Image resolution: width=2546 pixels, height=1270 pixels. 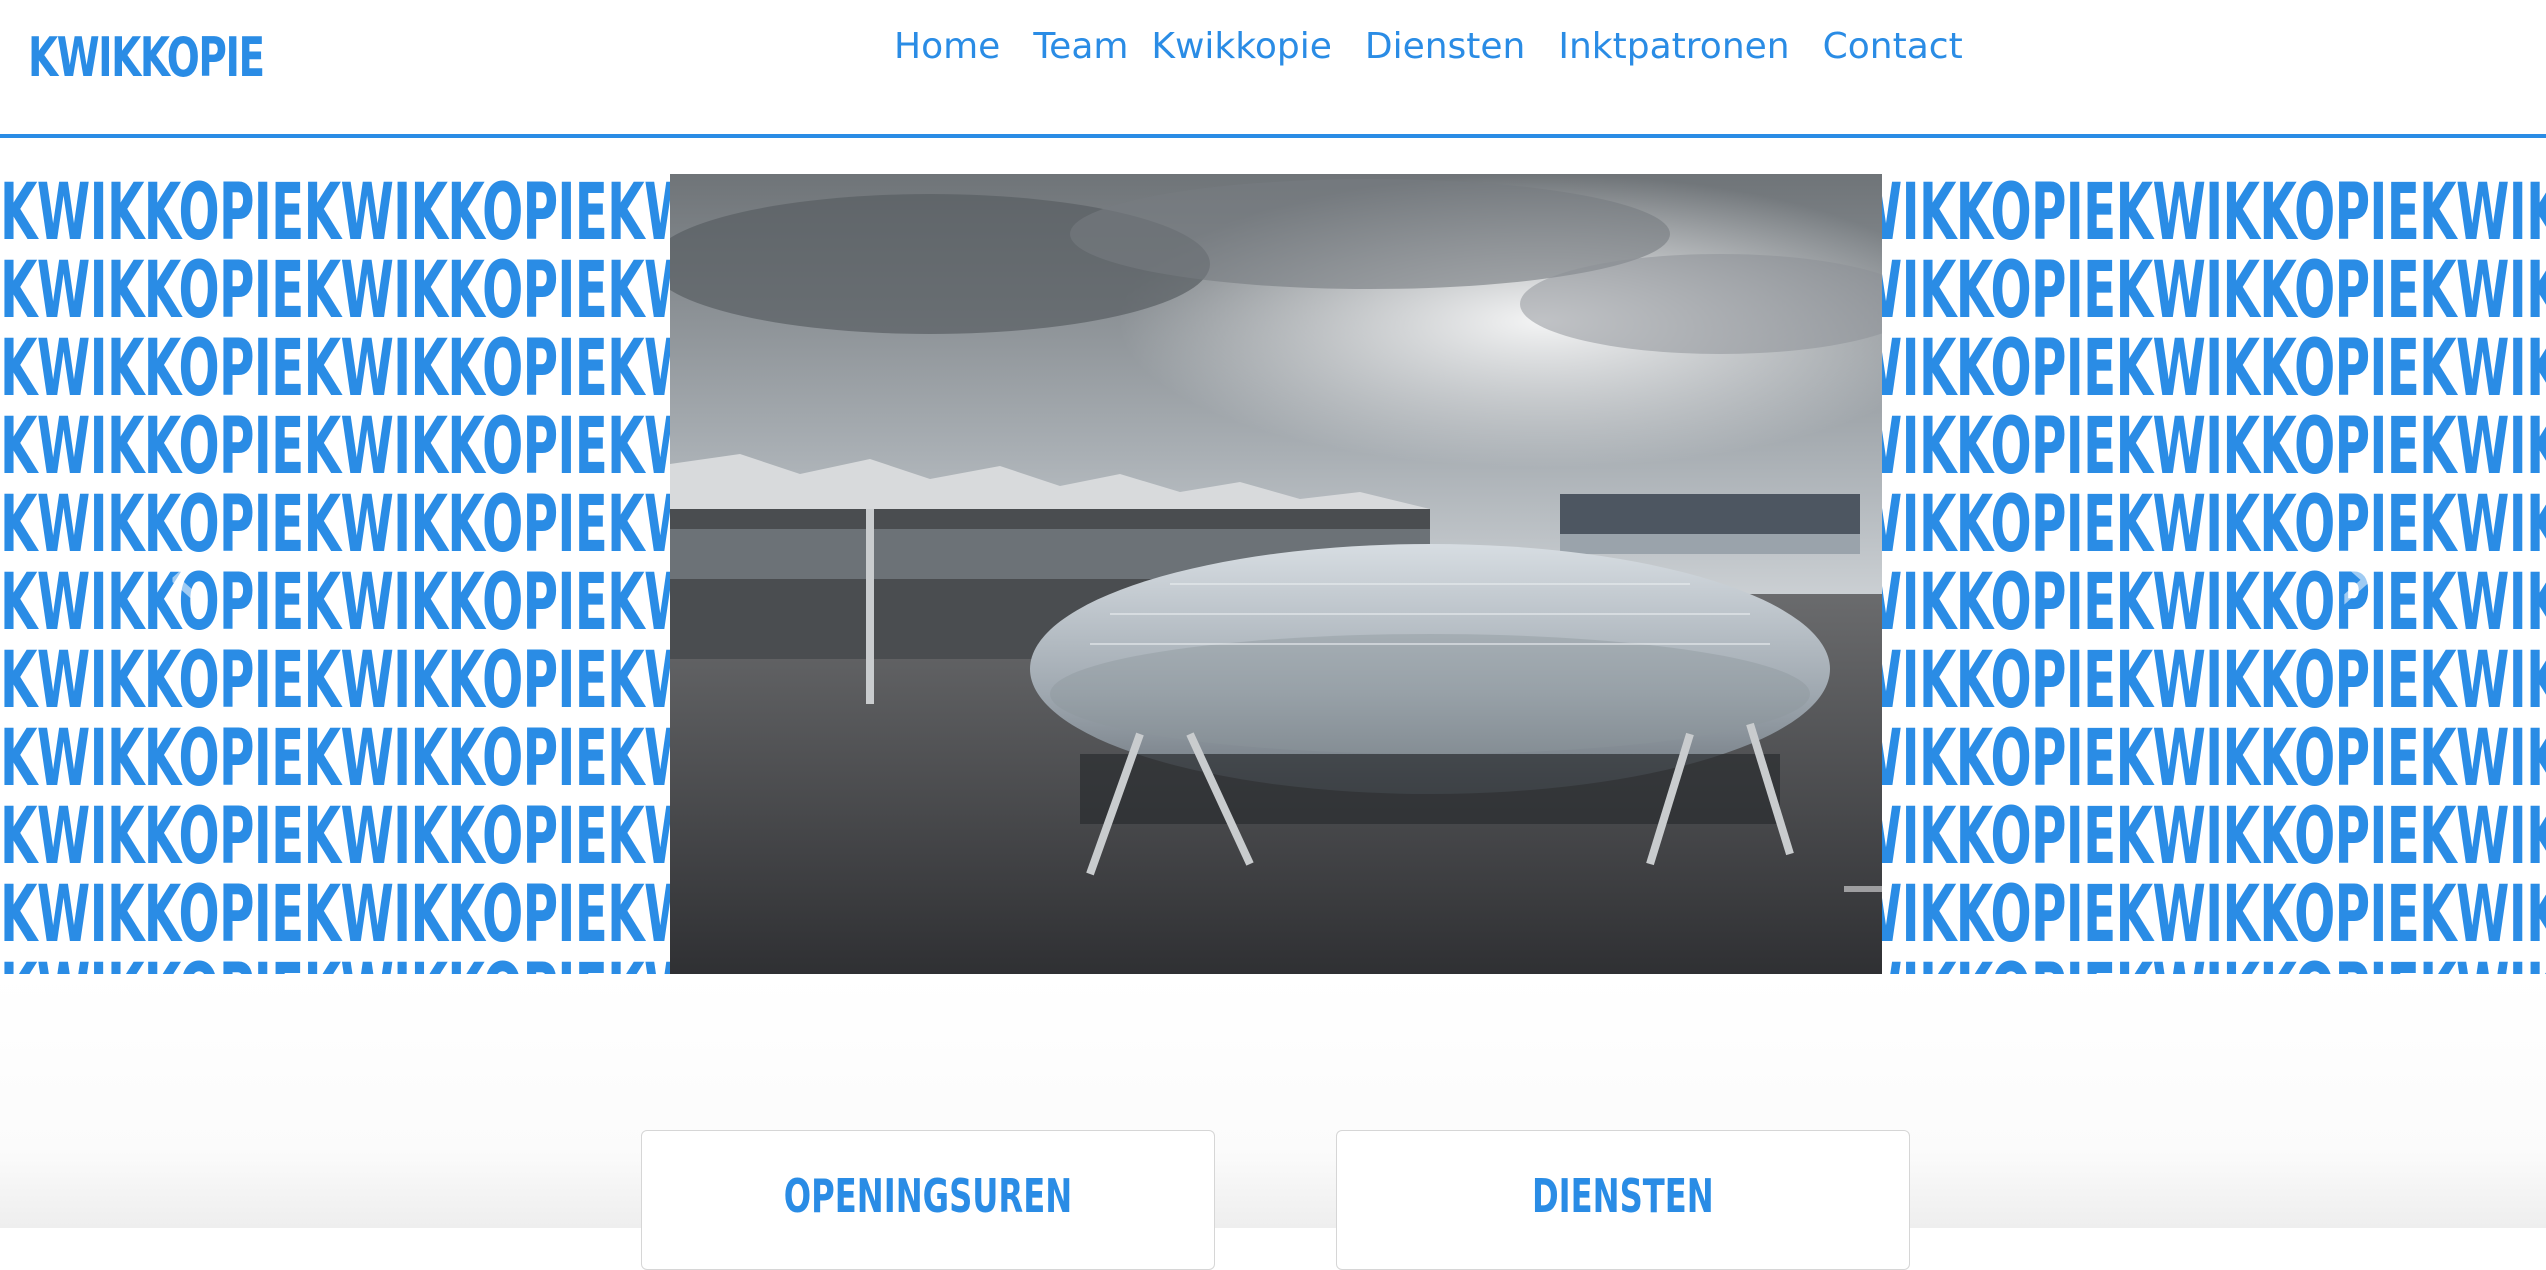 What do you see at coordinates (928, 1196) in the screenshot?
I see `card-title-openingsuren: OPENINGSUREN` at bounding box center [928, 1196].